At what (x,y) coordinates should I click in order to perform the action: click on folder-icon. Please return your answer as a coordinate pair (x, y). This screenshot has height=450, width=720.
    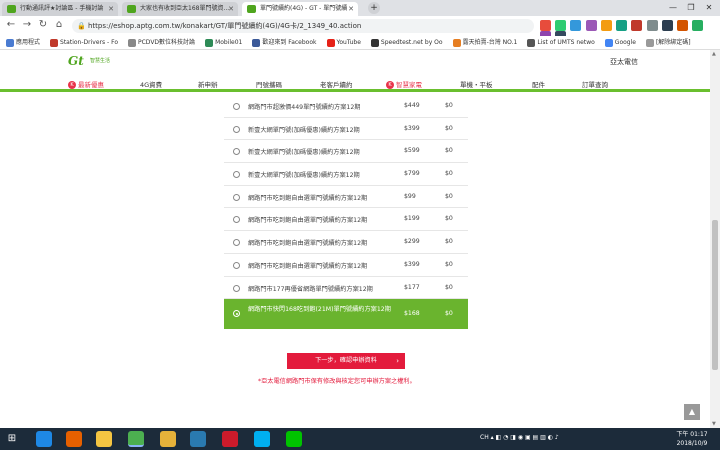
    Looking at the image, I should click on (168, 439).